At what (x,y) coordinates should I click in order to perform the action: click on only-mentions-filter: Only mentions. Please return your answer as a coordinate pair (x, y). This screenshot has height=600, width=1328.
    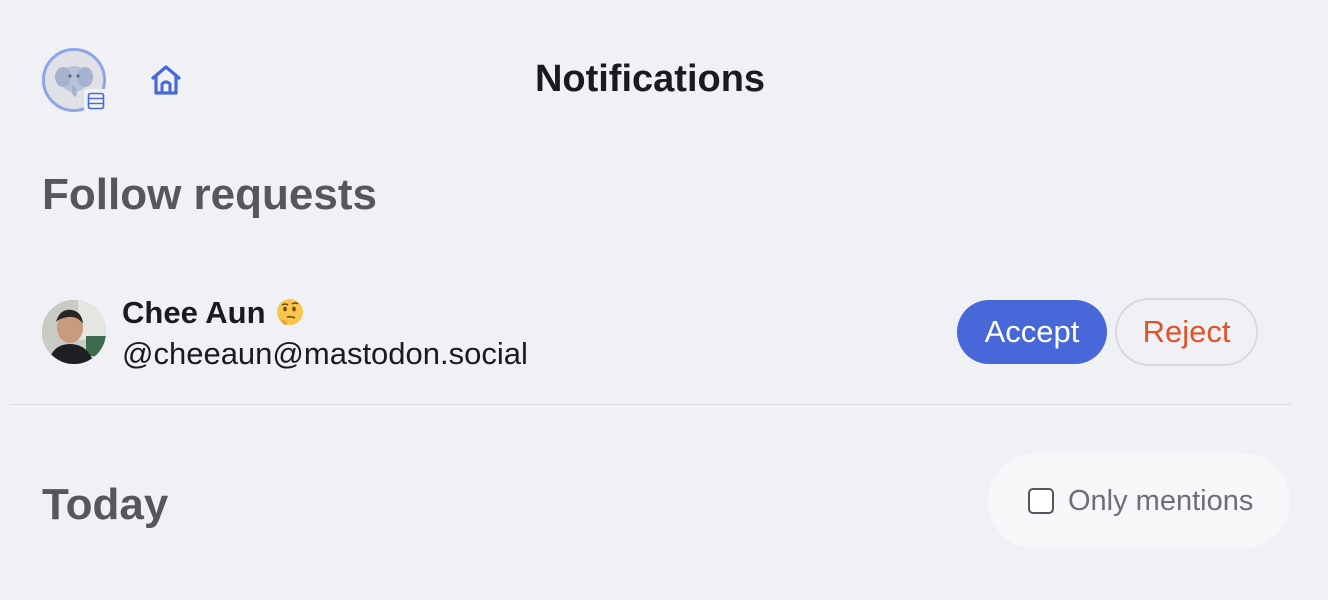
    Looking at the image, I should click on (1139, 501).